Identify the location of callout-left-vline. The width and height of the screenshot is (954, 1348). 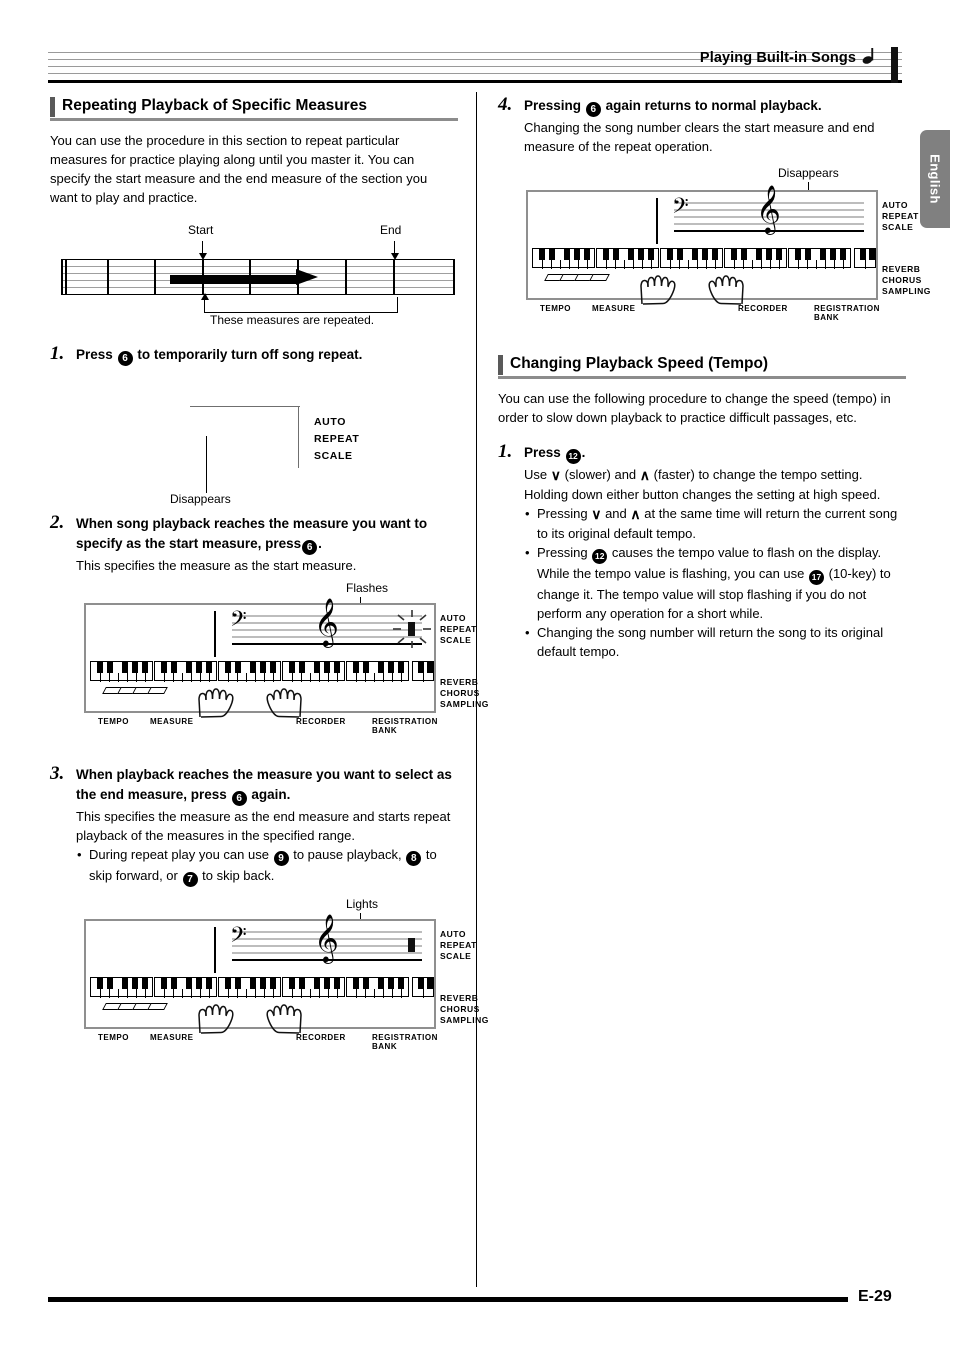
(207, 464).